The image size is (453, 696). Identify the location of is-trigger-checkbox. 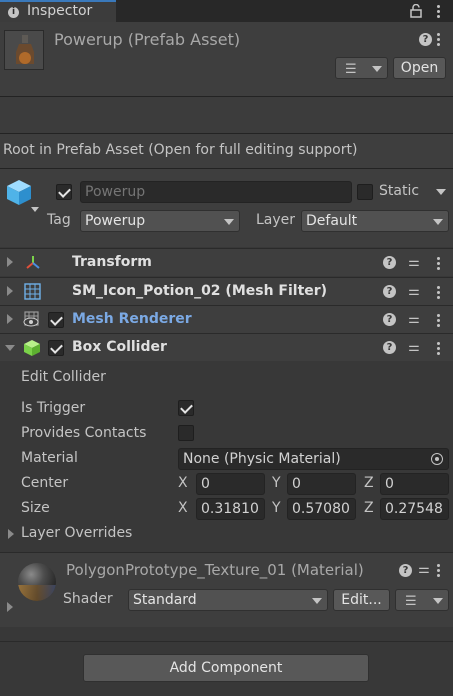
(186, 408).